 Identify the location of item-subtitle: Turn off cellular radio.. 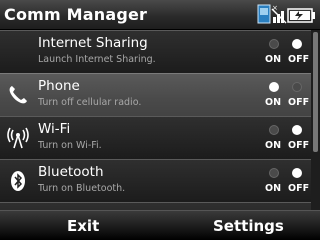
(90, 102).